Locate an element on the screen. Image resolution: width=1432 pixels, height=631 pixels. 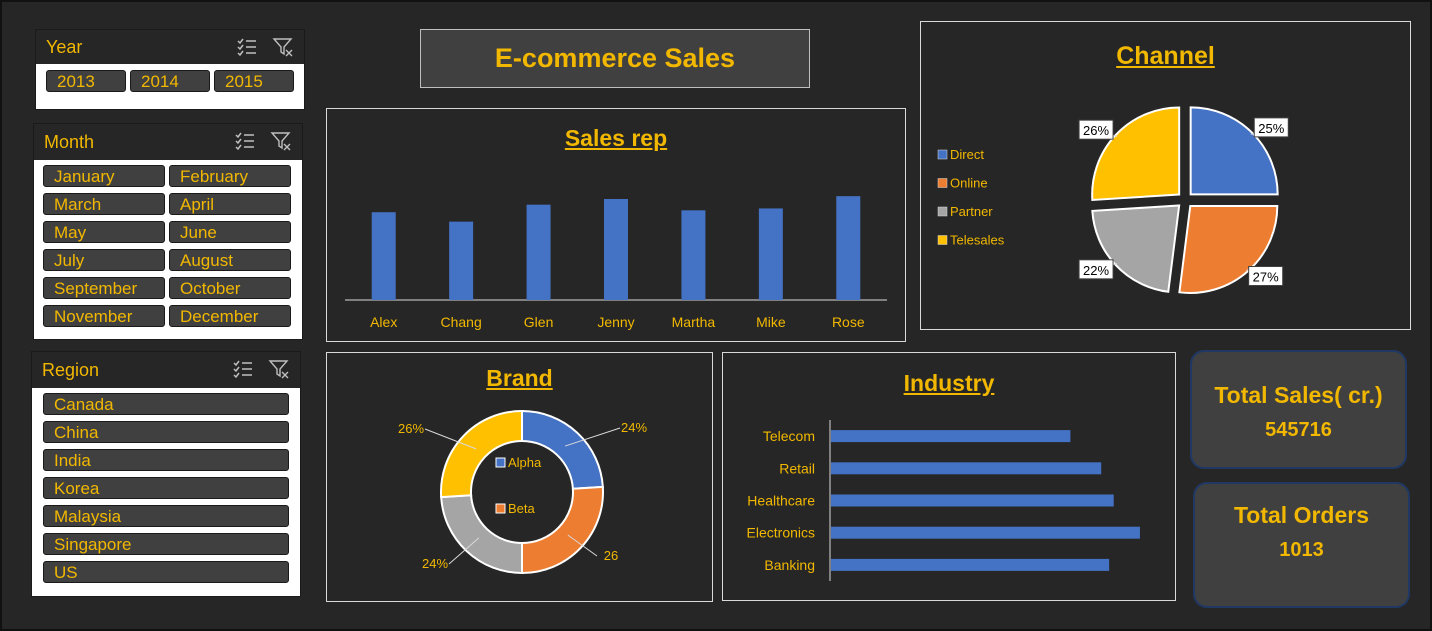
month-button-october: October is located at coordinates (230, 288).